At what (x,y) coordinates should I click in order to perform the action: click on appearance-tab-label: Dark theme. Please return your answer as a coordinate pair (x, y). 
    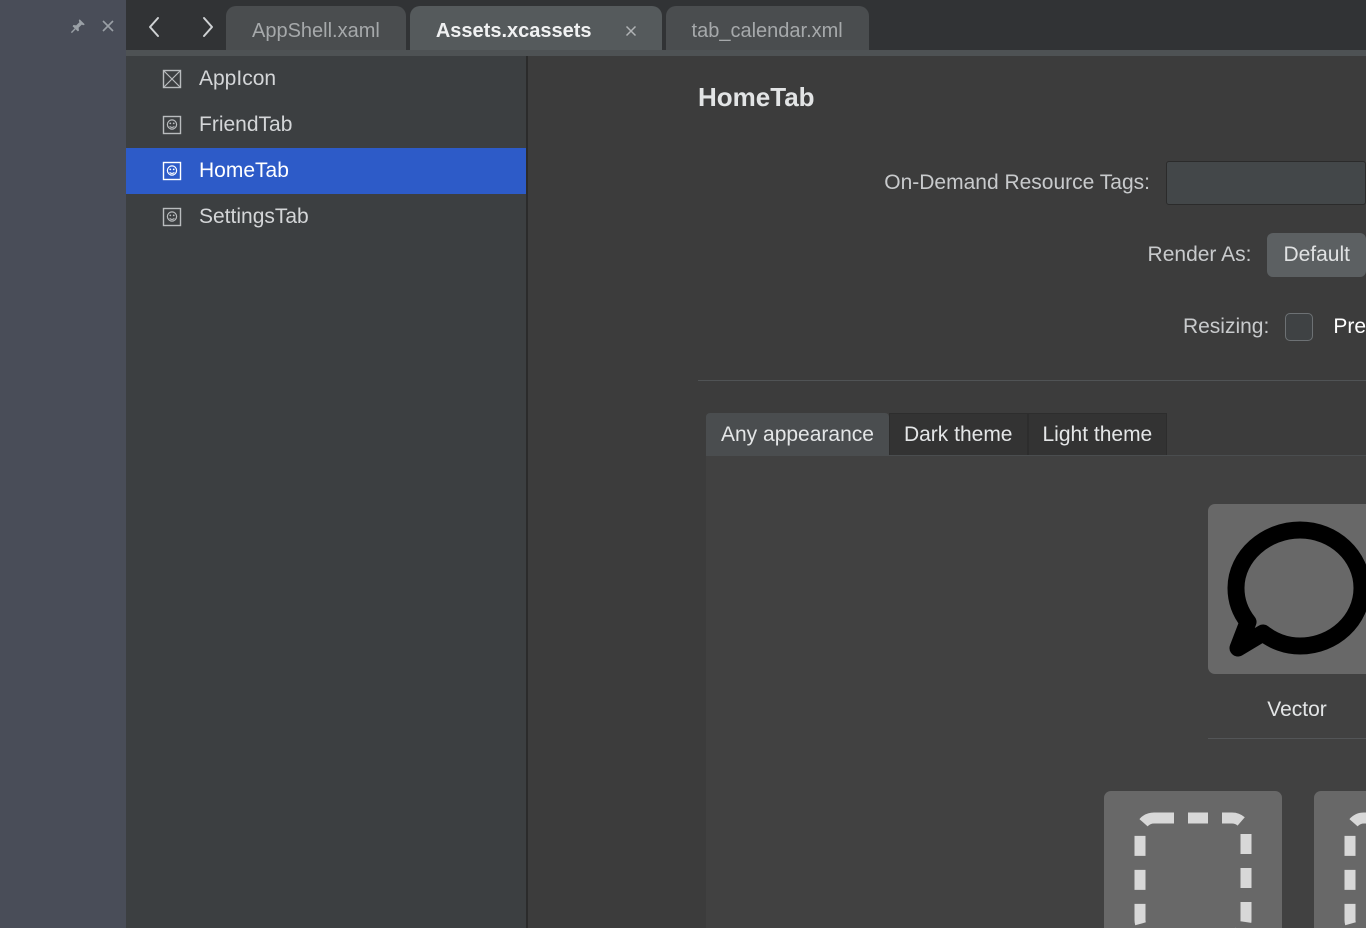
    Looking at the image, I should click on (958, 434).